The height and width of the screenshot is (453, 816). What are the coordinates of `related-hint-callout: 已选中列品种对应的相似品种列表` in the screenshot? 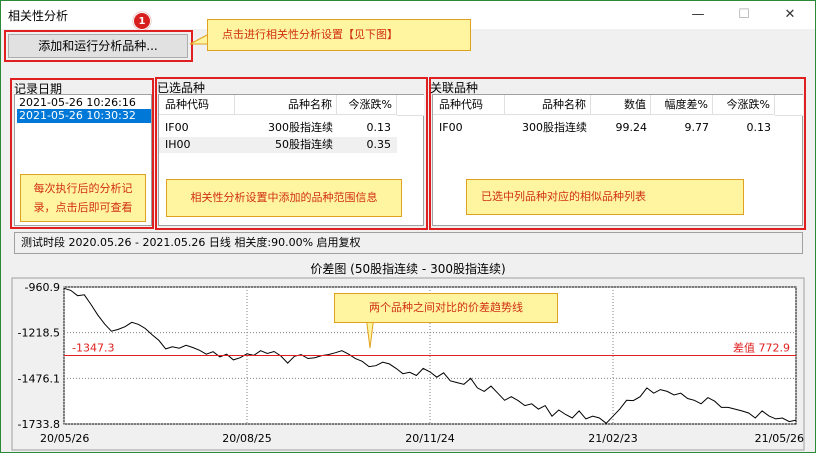 It's located at (605, 197).